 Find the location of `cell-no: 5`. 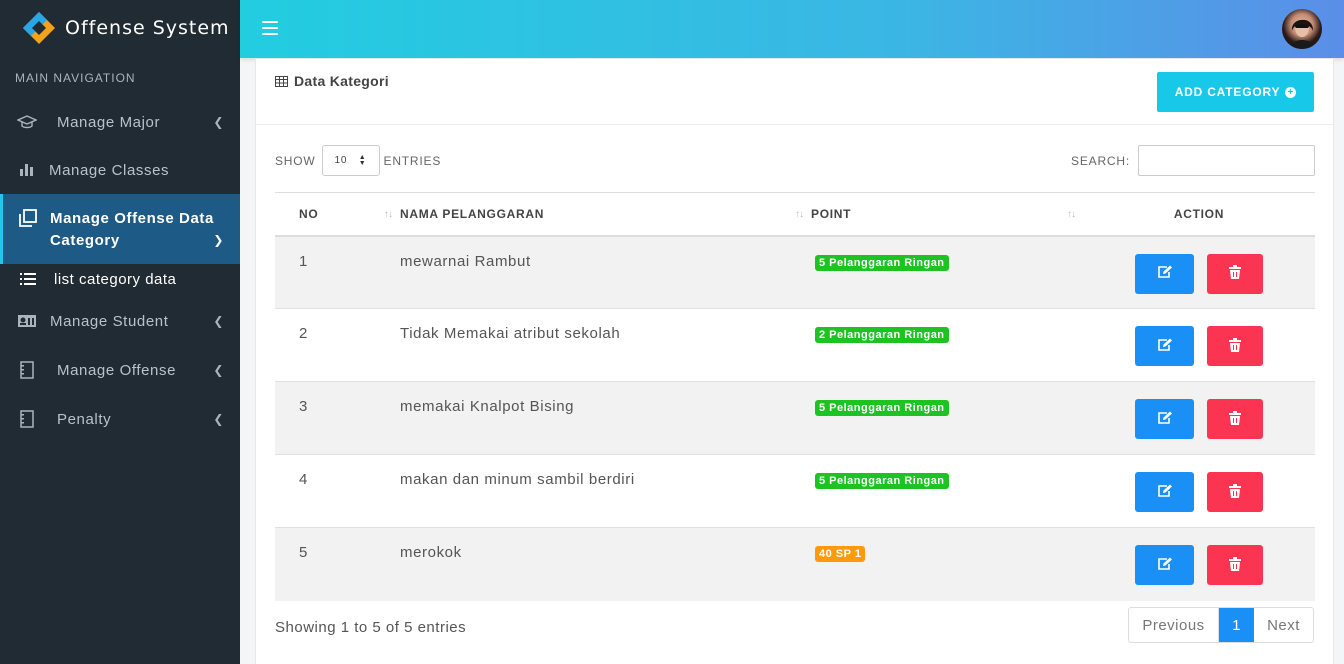

cell-no: 5 is located at coordinates (337, 564).